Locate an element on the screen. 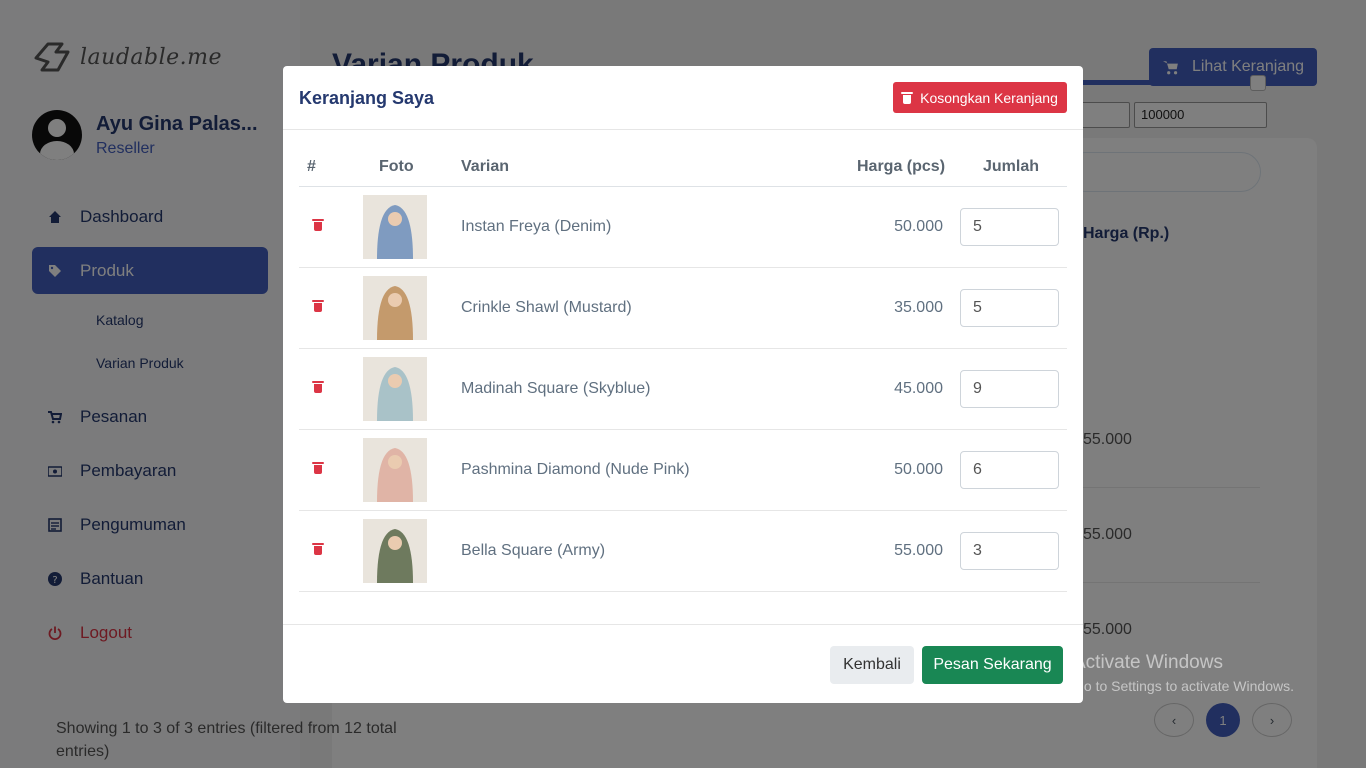 The height and width of the screenshot is (768, 1366). column-header-varian: Varian is located at coordinates (485, 166).